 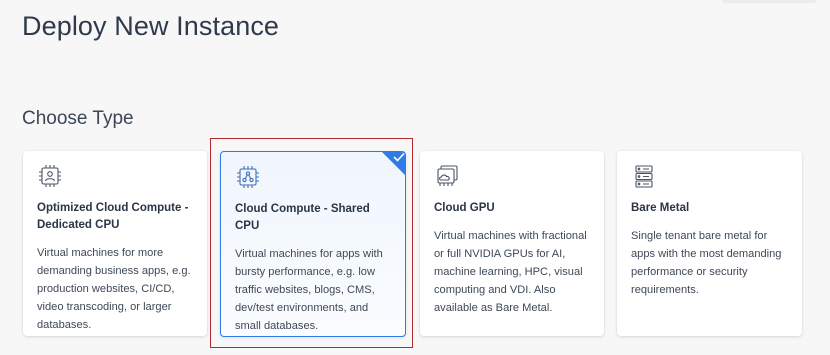 What do you see at coordinates (447, 175) in the screenshot?
I see `gpu-cloud-icon` at bounding box center [447, 175].